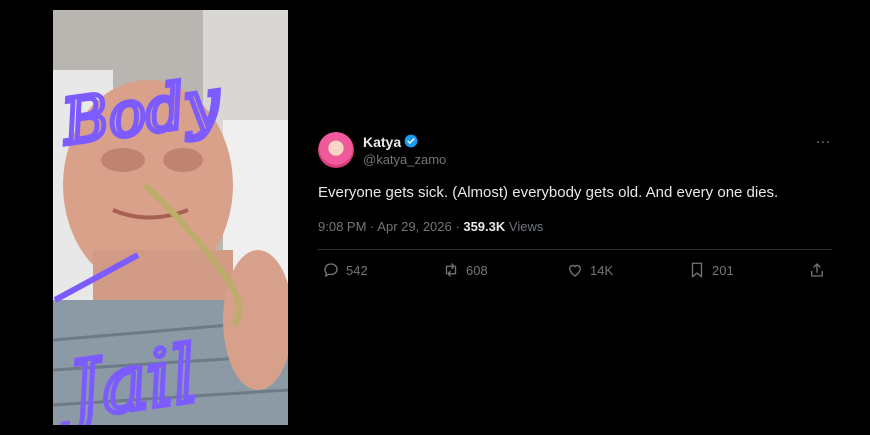 The image size is (870, 435). What do you see at coordinates (484, 226) in the screenshot?
I see `views-count: 359.3K` at bounding box center [484, 226].